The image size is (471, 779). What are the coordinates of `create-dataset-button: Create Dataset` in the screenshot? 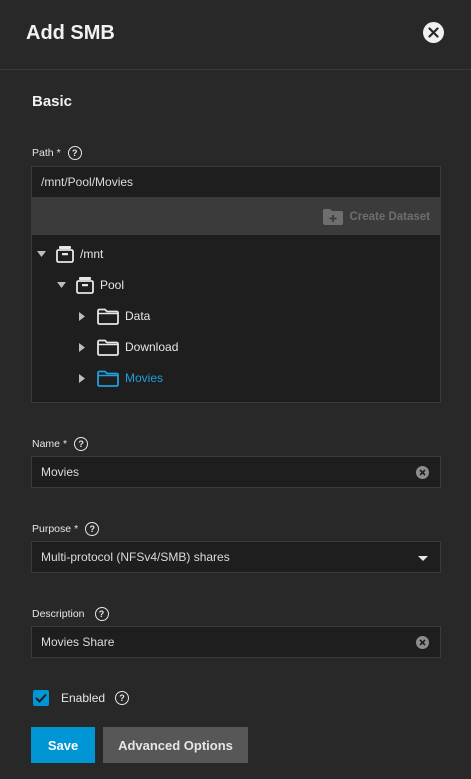 It's located at (376, 217).